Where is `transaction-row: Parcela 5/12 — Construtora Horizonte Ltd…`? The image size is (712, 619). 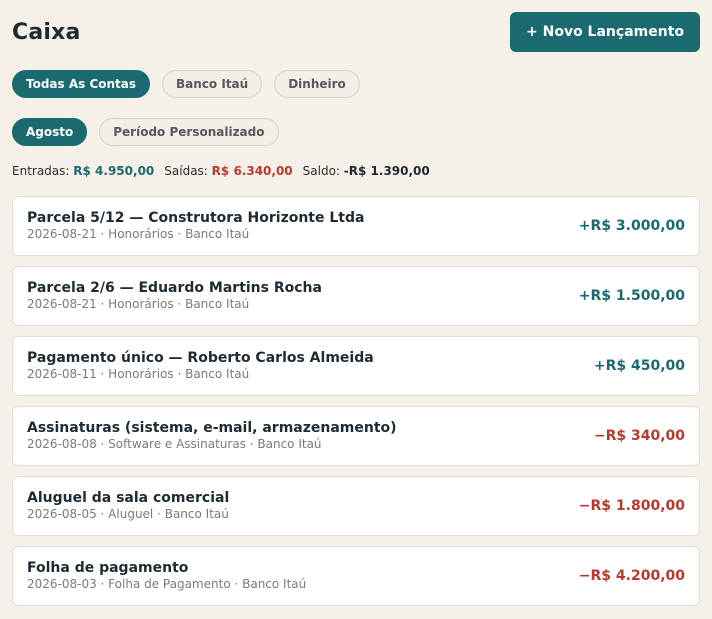
transaction-row: Parcela 5/12 — Construtora Horizonte Ltd… is located at coordinates (356, 226).